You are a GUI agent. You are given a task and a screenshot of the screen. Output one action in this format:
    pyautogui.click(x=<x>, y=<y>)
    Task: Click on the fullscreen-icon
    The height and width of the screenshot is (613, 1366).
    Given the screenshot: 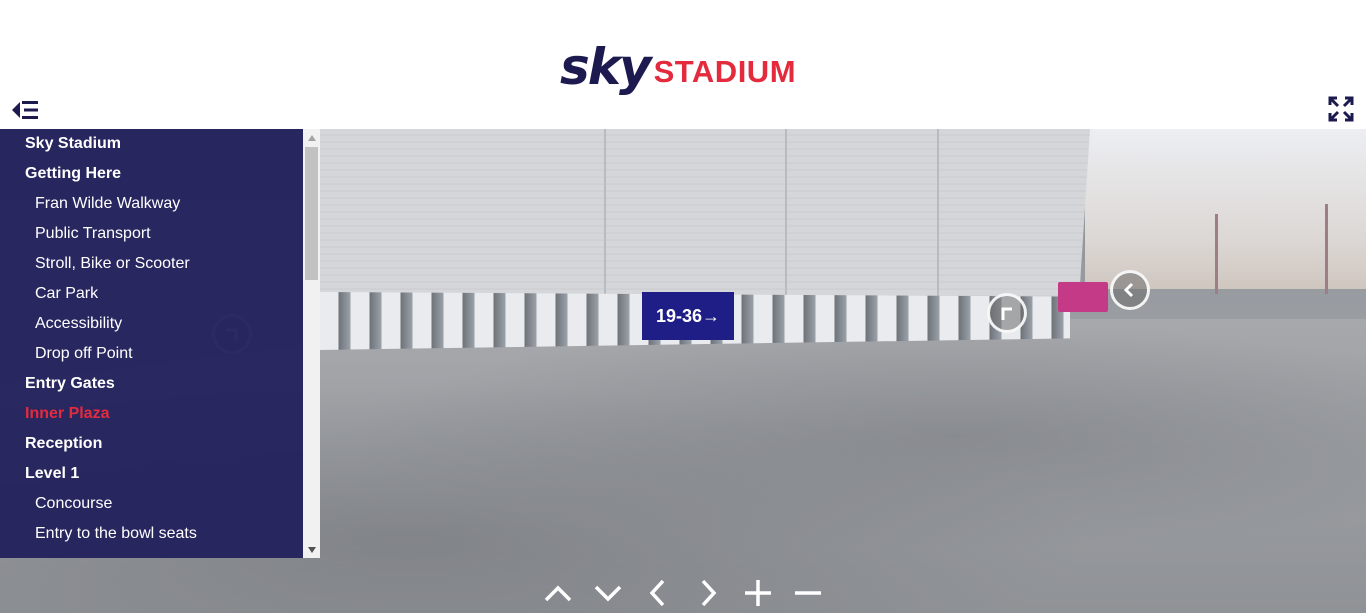 What is the action you would take?
    pyautogui.click(x=1341, y=109)
    